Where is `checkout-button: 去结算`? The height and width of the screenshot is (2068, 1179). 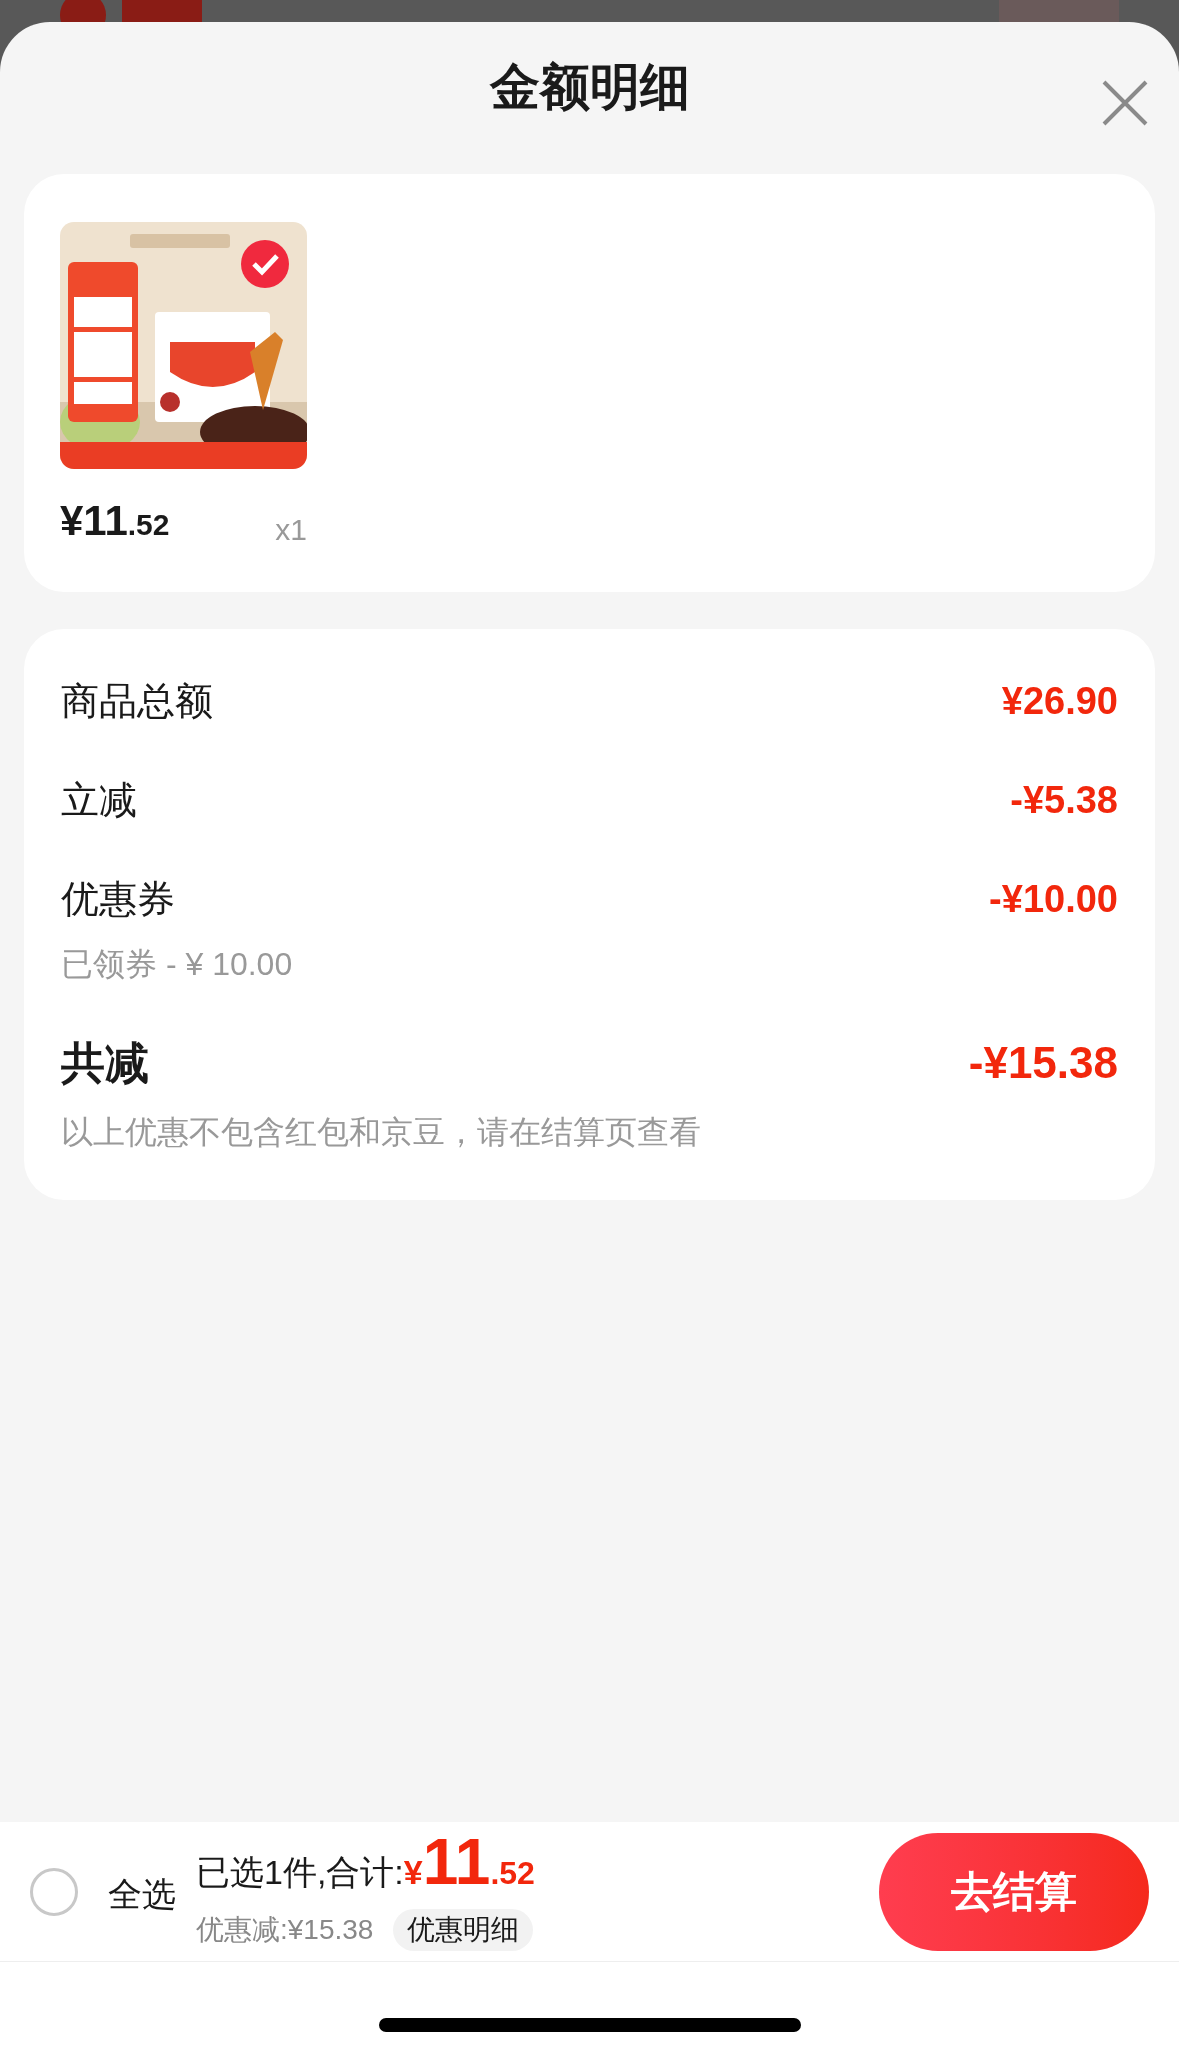
checkout-button: 去结算 is located at coordinates (1014, 1891).